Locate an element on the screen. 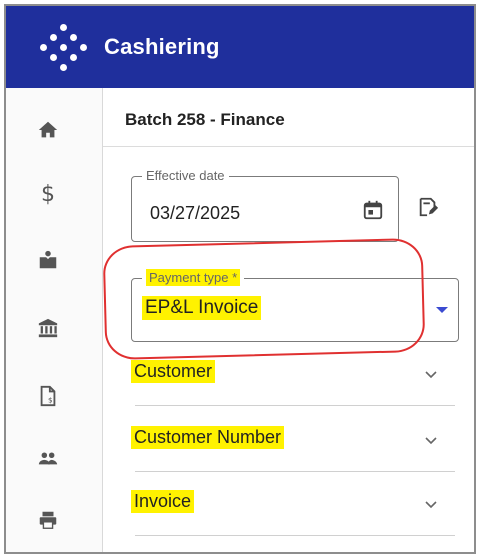 This screenshot has height=559, width=484. effective-date-field: Effective date 03/27/2025 is located at coordinates (265, 205).